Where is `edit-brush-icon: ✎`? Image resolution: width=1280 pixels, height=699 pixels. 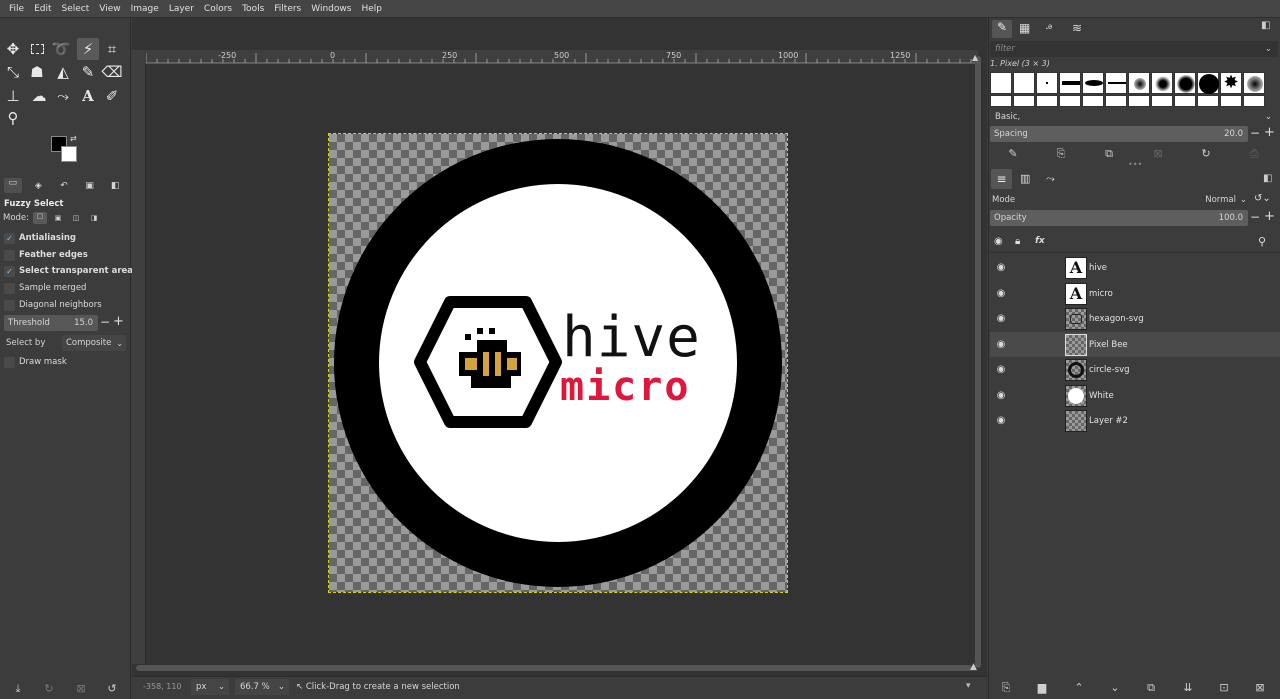
edit-brush-icon: ✎ is located at coordinates (1013, 153).